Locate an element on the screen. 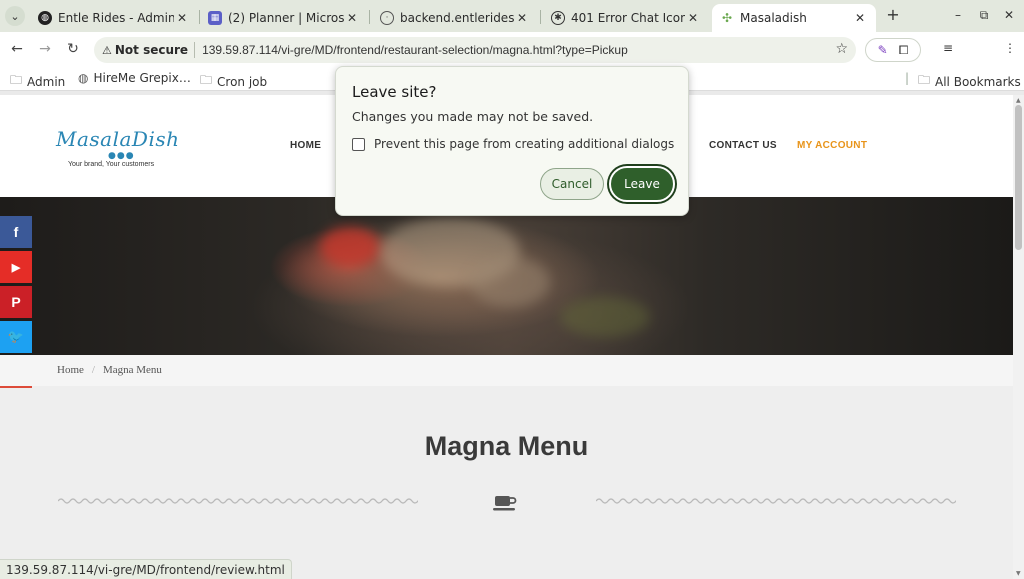 The height and width of the screenshot is (579, 1024). kebab-menu-icon: ⋮ is located at coordinates (1010, 48).